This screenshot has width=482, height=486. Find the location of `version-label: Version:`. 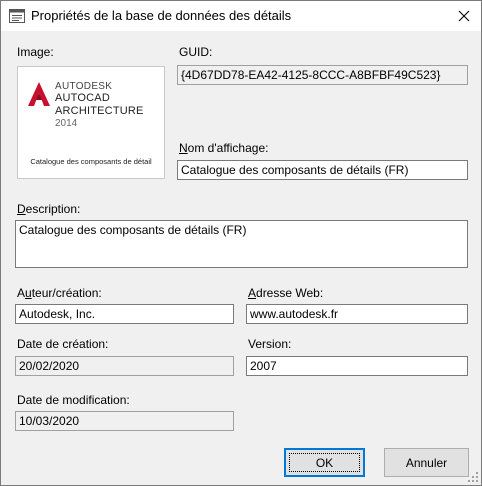

version-label: Version: is located at coordinates (270, 344).